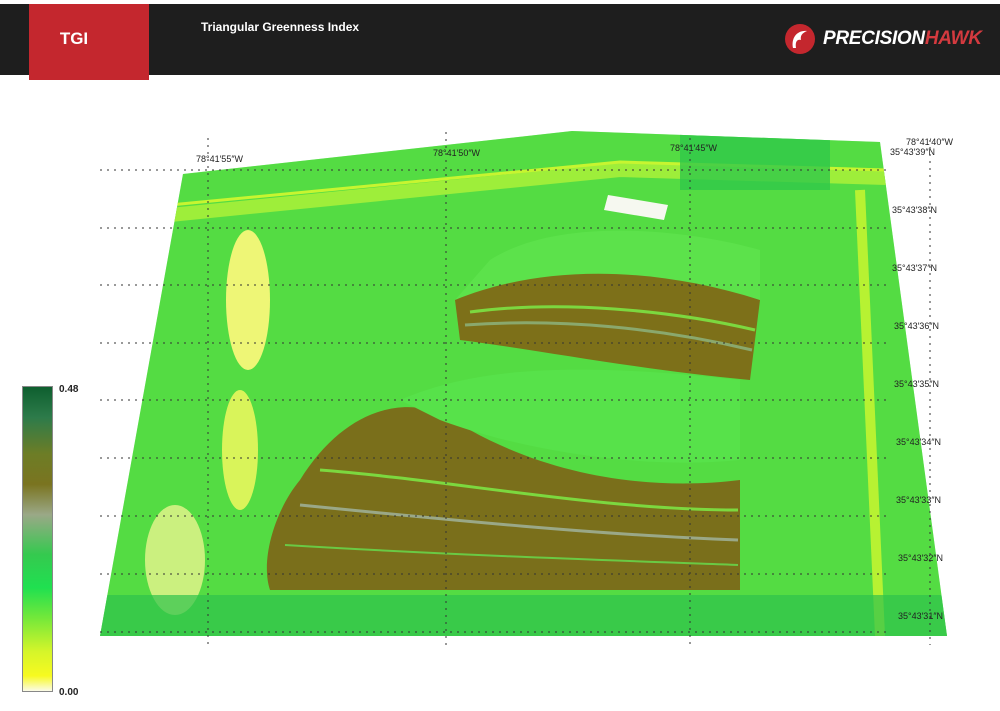  I want to click on longitude-label: 78°41′50″W, so click(456, 153).